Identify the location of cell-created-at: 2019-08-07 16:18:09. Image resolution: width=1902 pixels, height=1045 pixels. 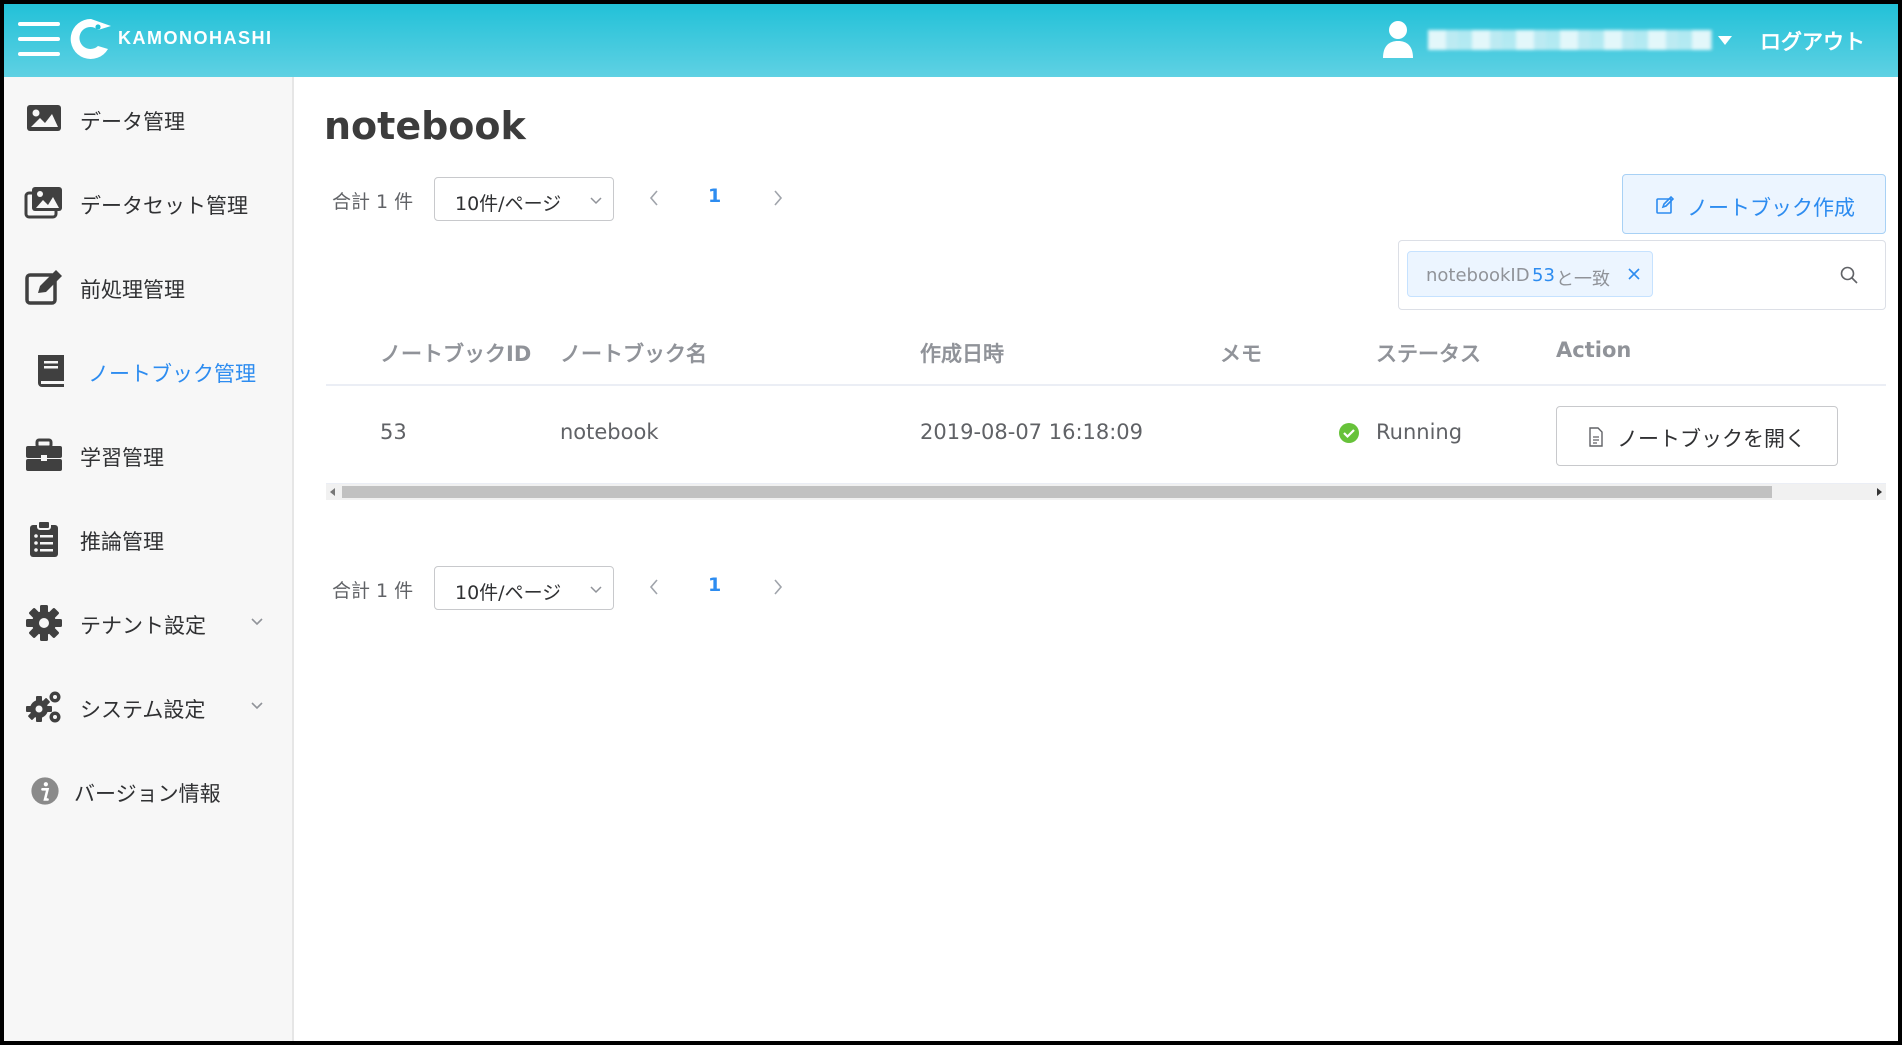
(1032, 432).